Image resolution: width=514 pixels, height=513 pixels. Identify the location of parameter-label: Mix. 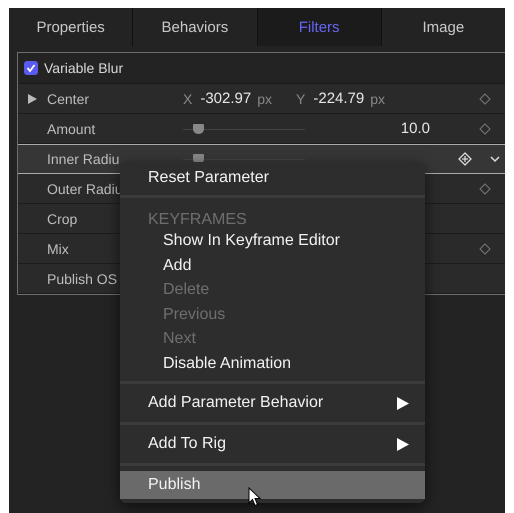
(58, 248).